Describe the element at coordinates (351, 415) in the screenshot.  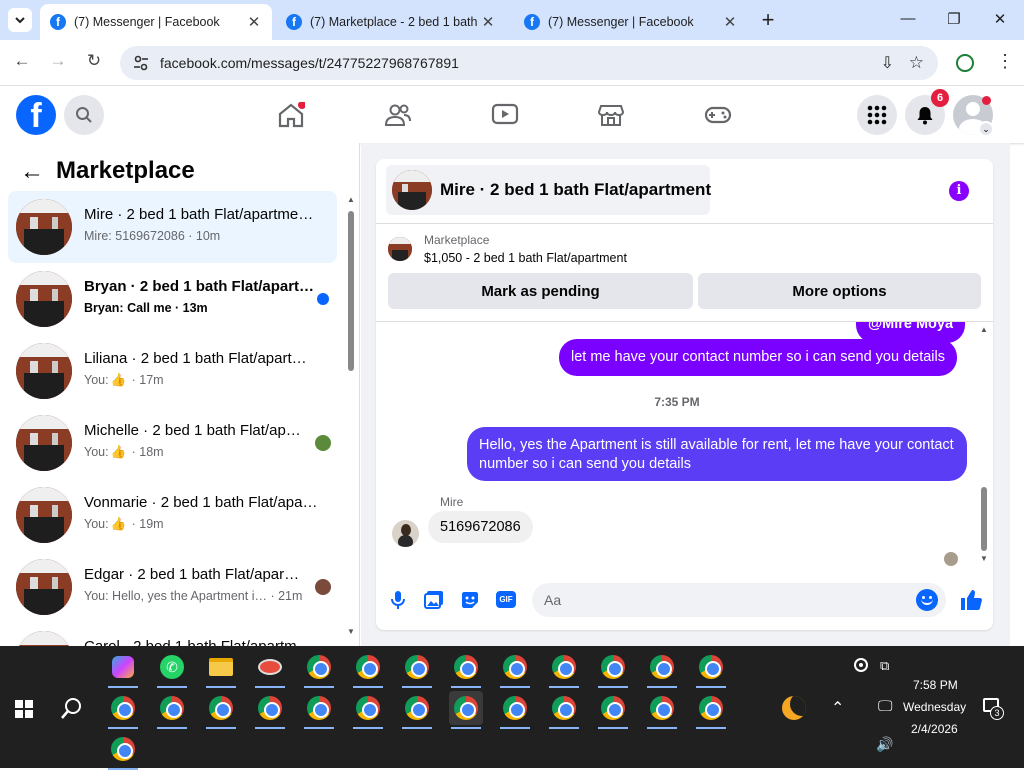
I see `conversation-list-scrollbar: ▲ ▼` at that location.